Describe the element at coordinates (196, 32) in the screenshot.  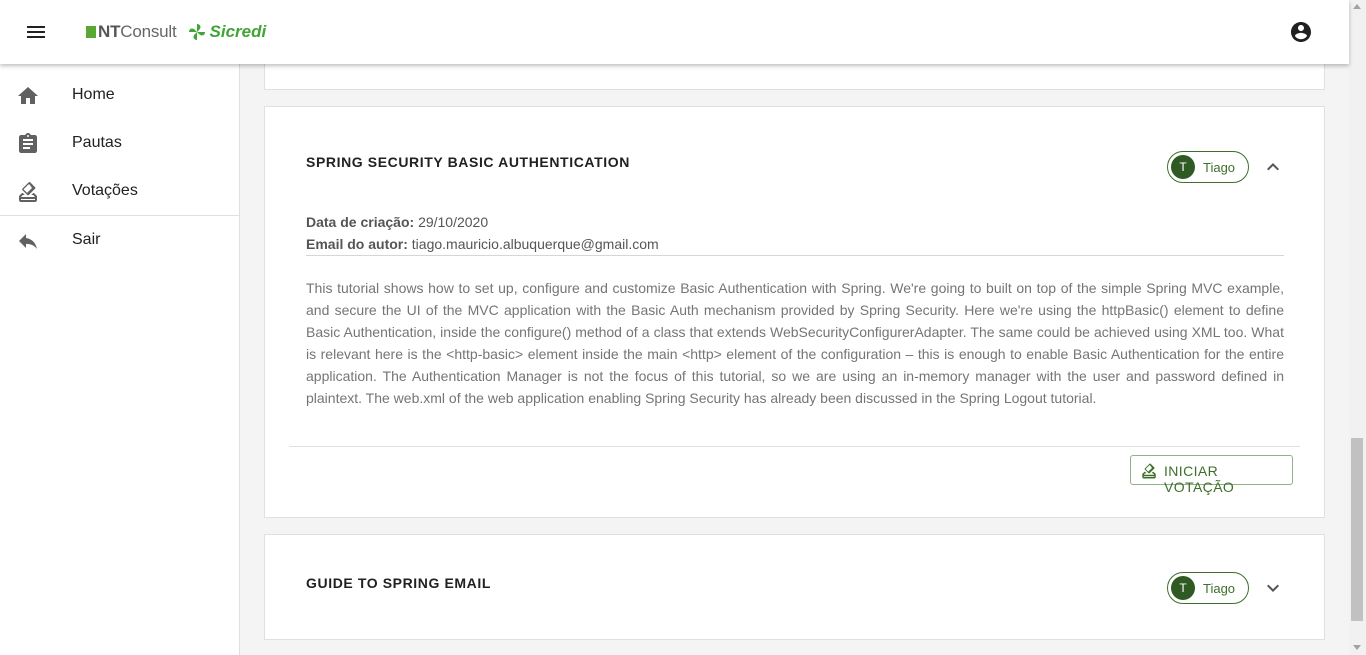
I see `sicredi-mark-icon` at that location.